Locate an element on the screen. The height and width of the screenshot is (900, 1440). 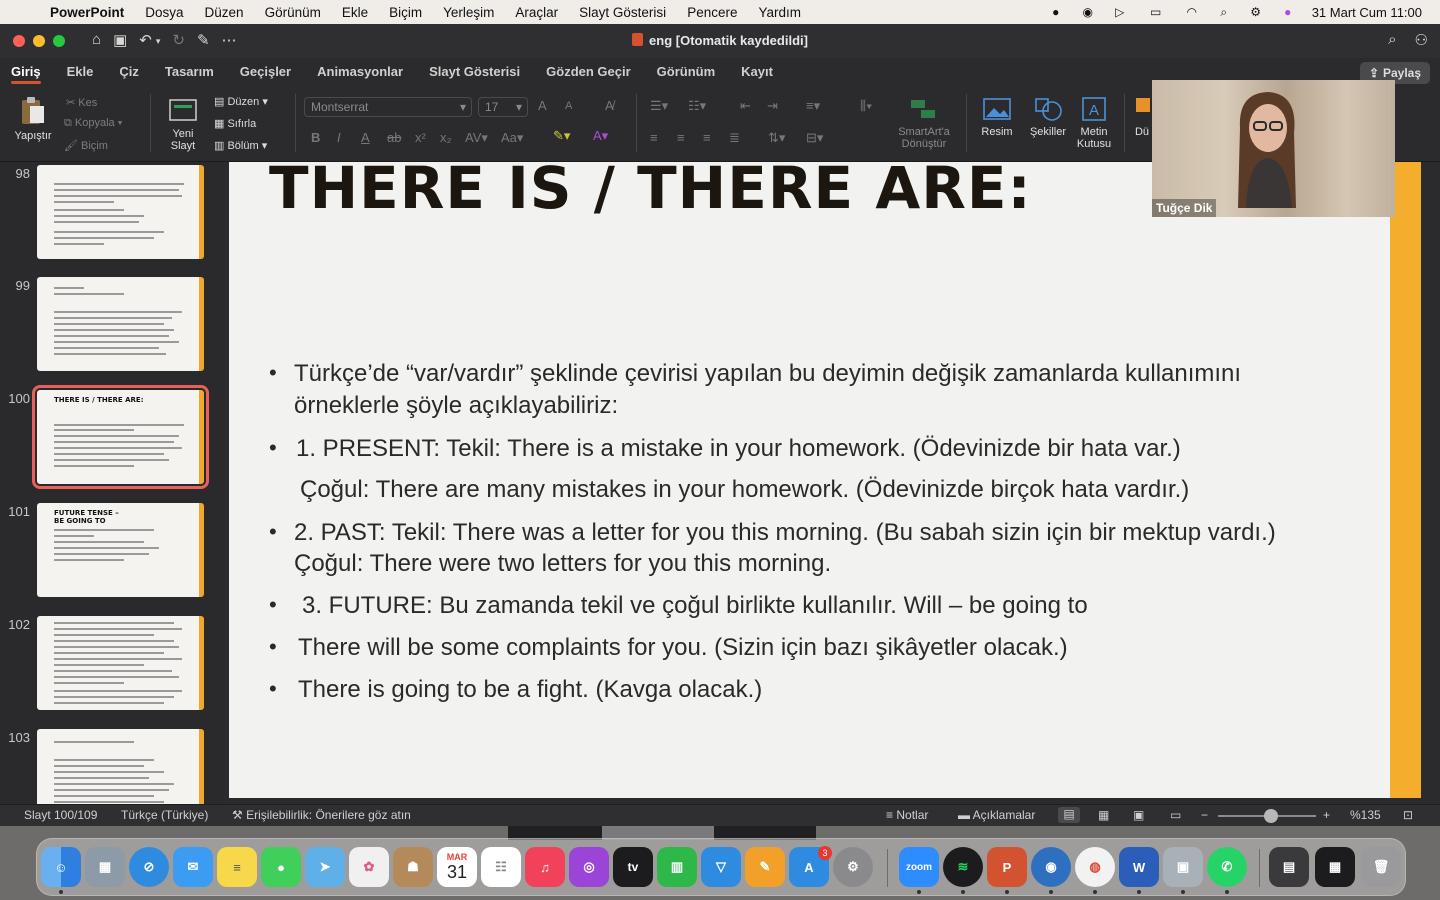
calendar-icon: MAR 31 is located at coordinates (457, 867).